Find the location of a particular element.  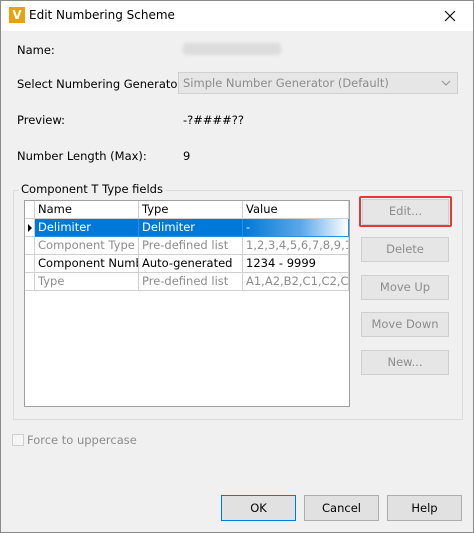

length-label: Number Length (Max): is located at coordinates (82, 156).